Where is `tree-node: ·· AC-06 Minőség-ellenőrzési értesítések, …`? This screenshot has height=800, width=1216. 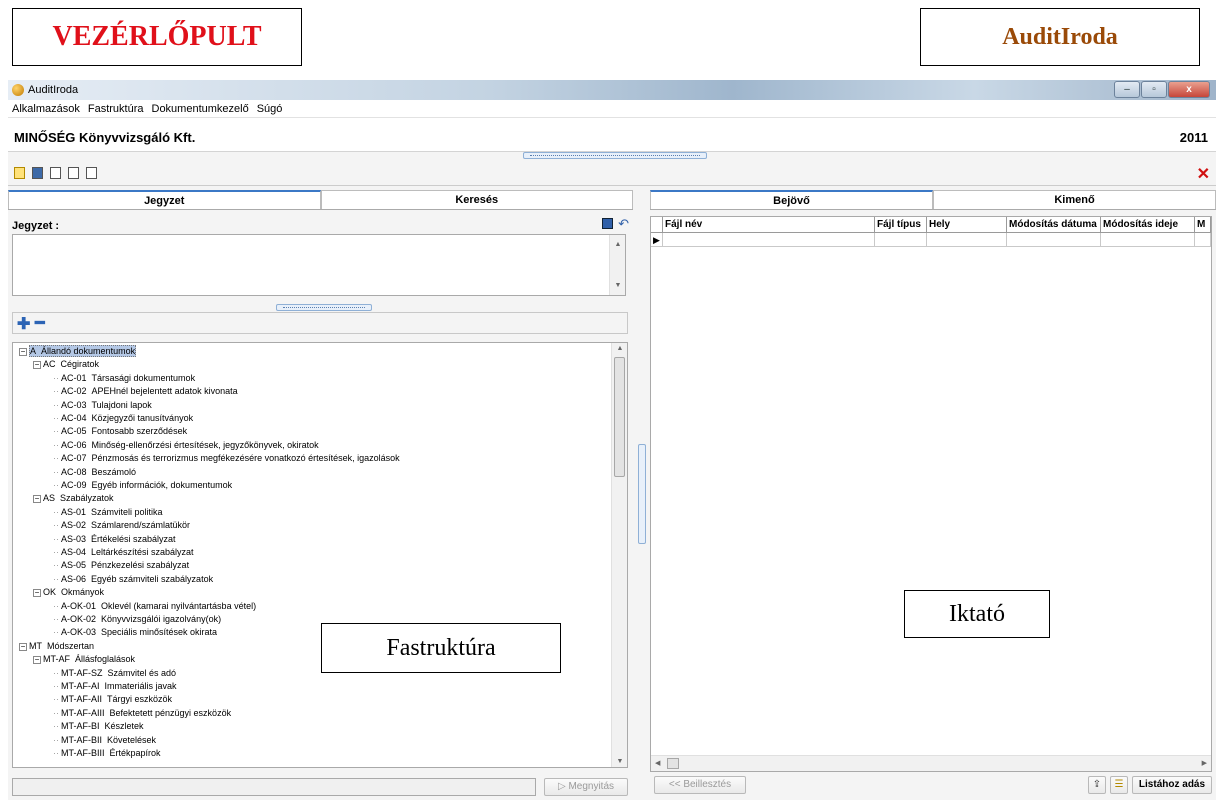
tree-node: ·· AC-06 Minőség-ellenőrzési értesítések, … is located at coordinates (186, 445).